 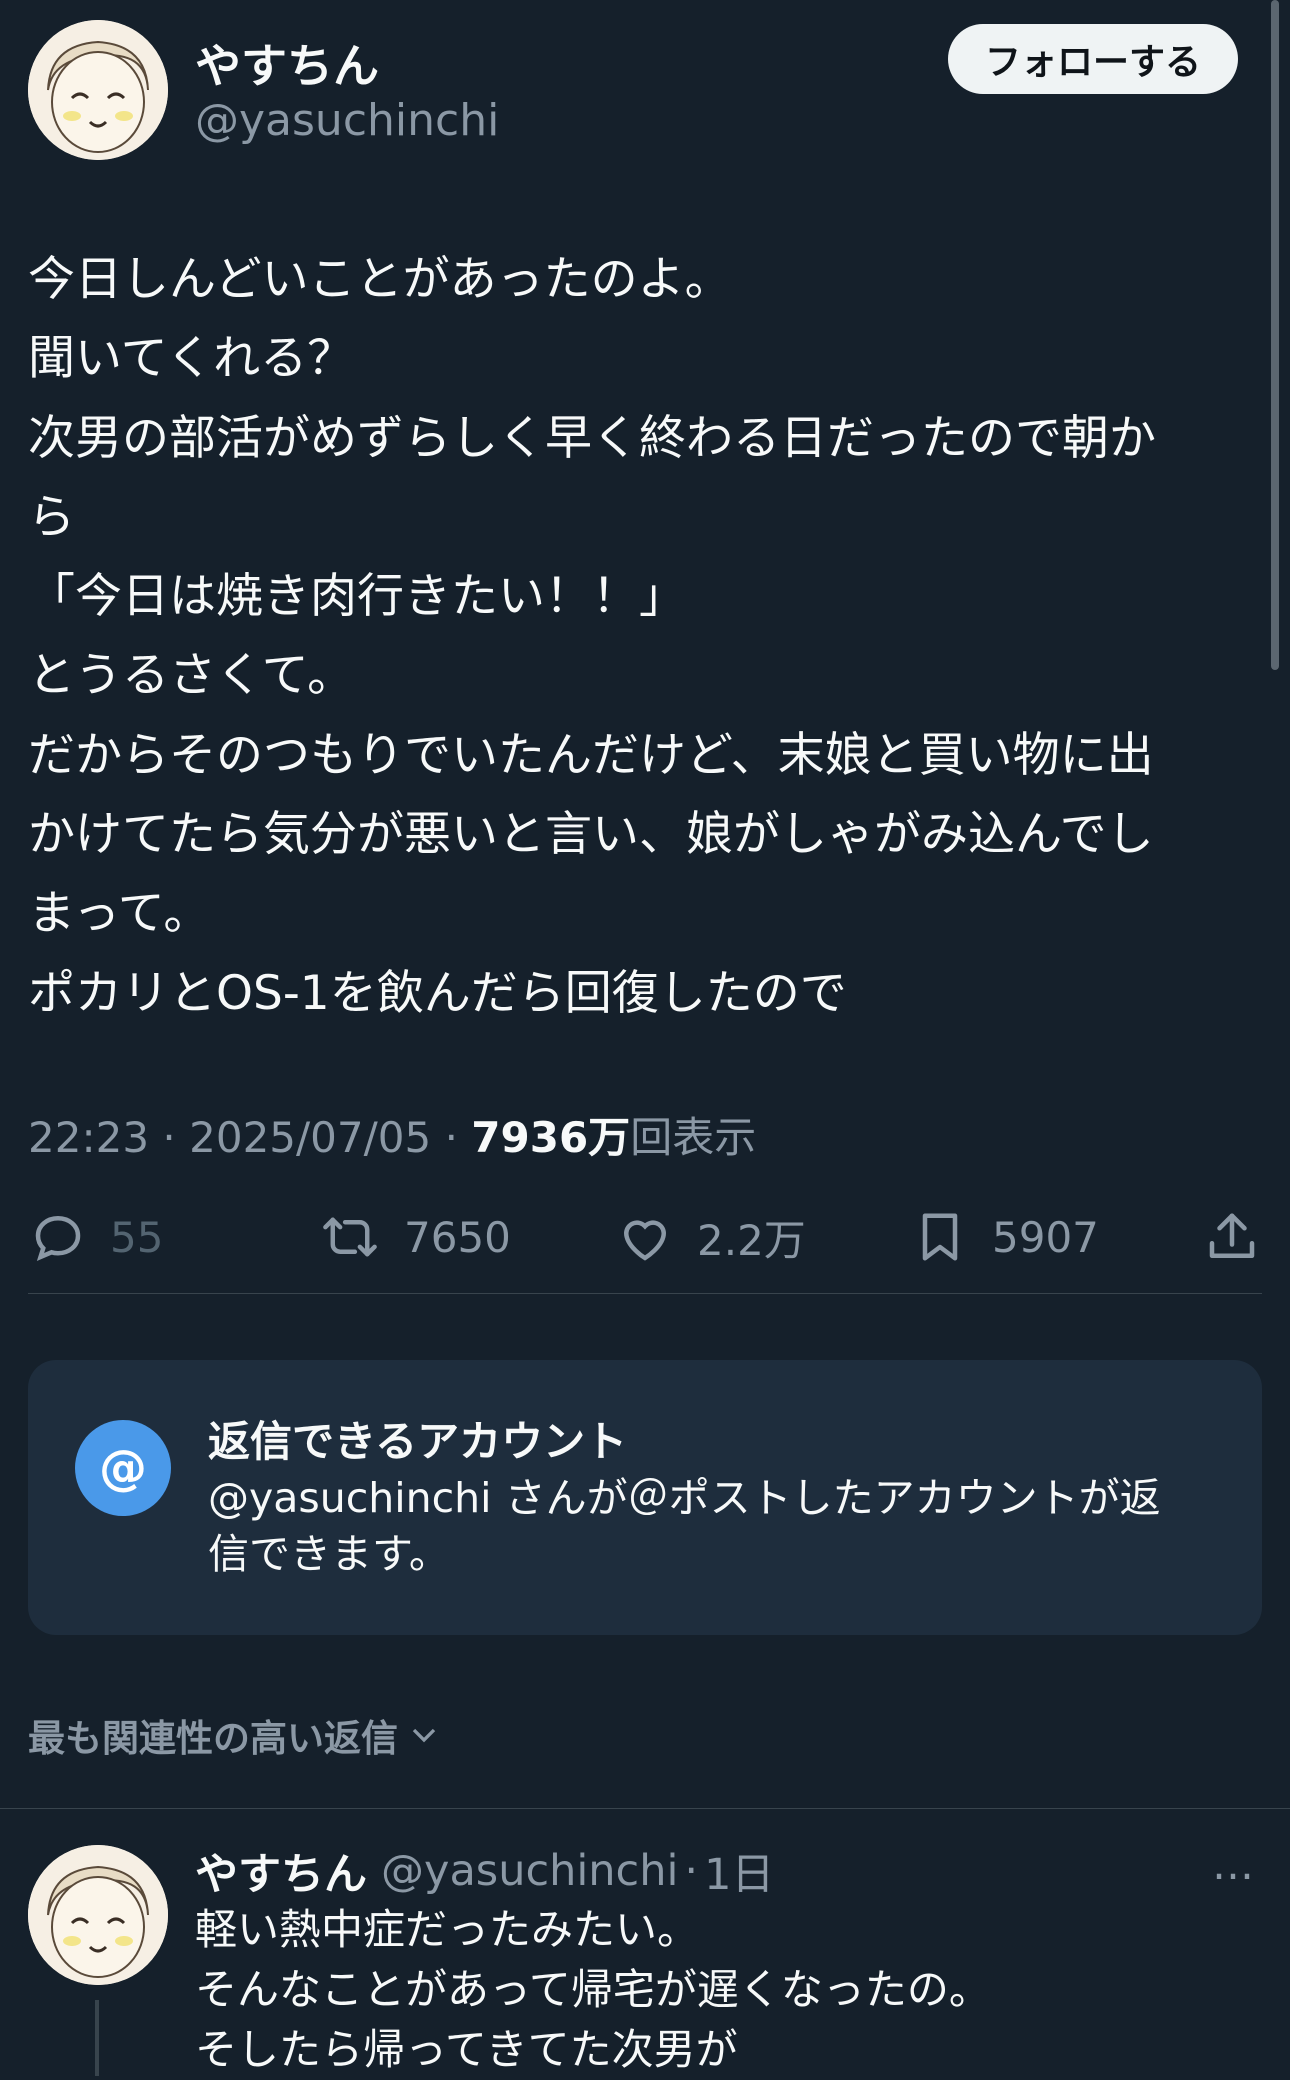 What do you see at coordinates (466, 2049) in the screenshot?
I see `reply-line: そしたら帰ってきてた次男が` at bounding box center [466, 2049].